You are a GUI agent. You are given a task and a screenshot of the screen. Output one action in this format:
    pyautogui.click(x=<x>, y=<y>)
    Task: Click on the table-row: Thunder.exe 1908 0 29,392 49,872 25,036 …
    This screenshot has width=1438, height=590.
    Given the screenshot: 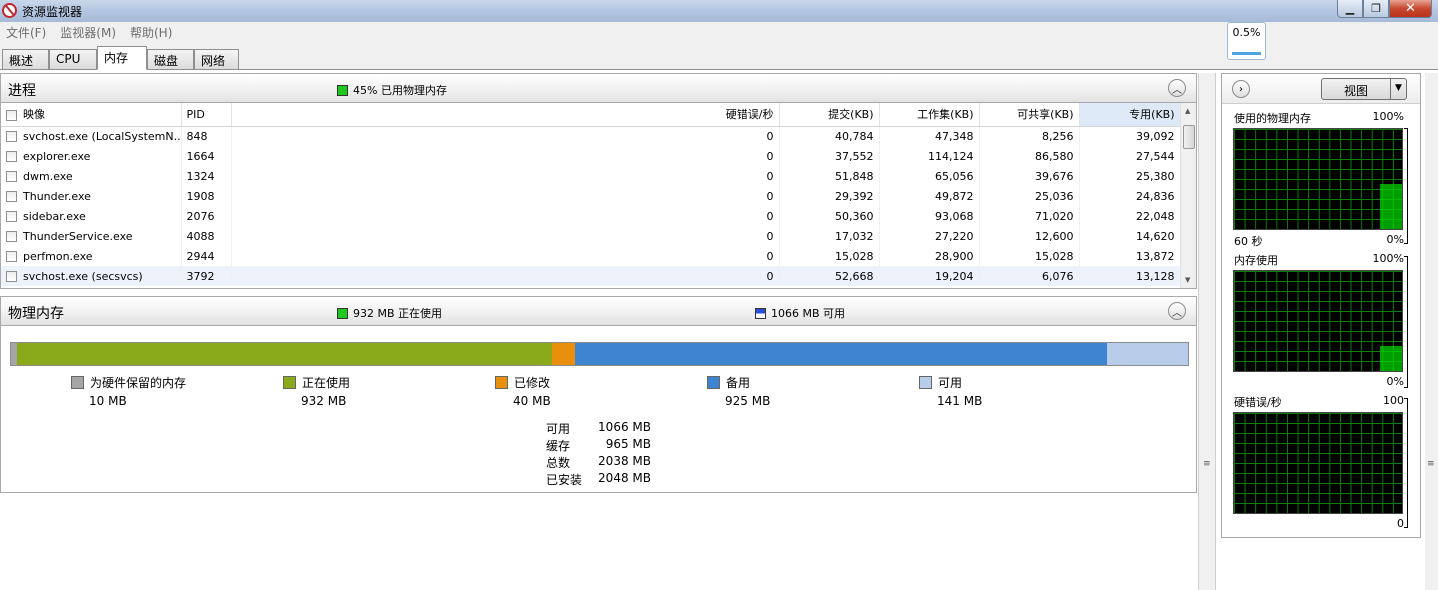 What is the action you would take?
    pyautogui.click(x=591, y=196)
    